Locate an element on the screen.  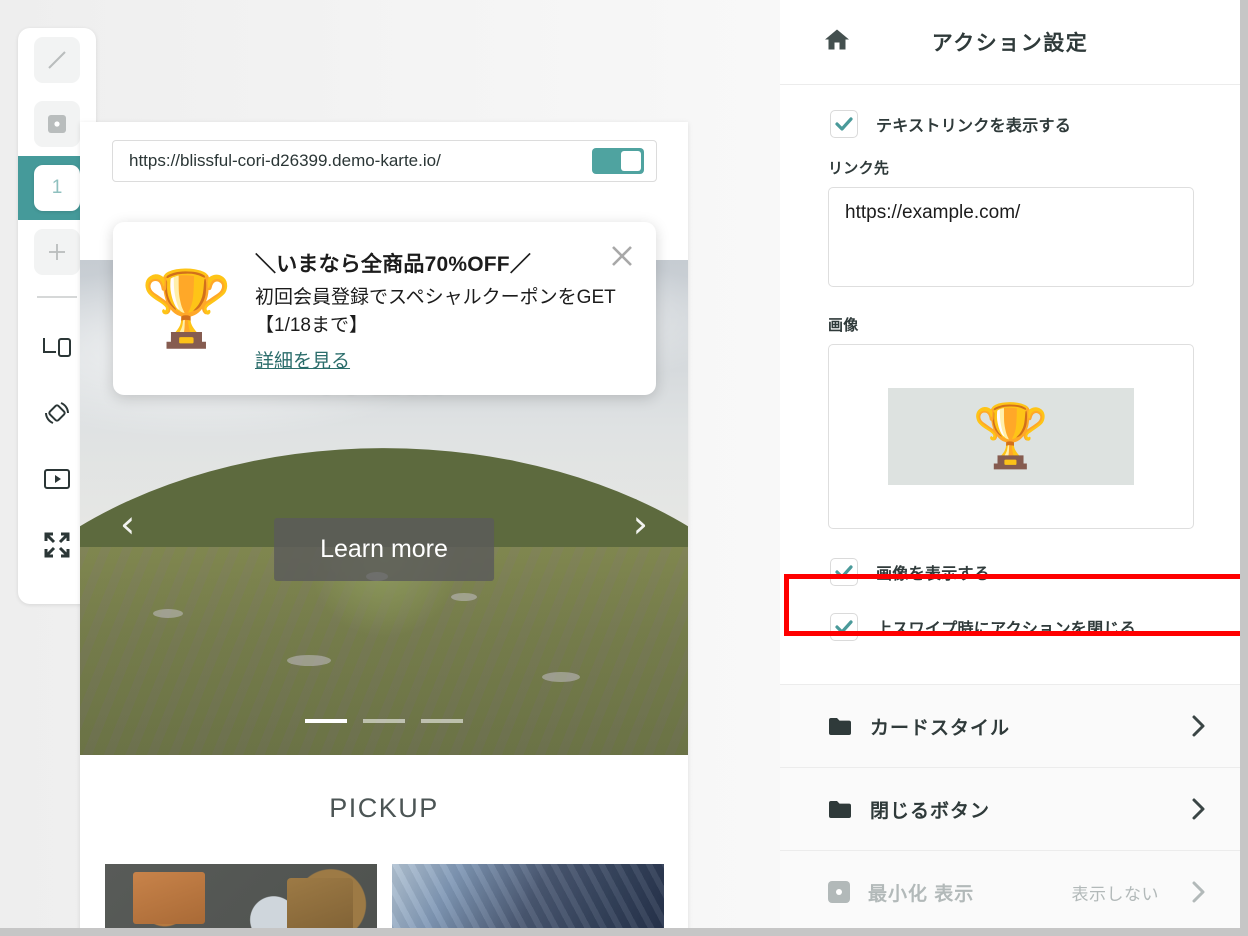
image-dropzone: 🏆 is located at coordinates (1011, 436).